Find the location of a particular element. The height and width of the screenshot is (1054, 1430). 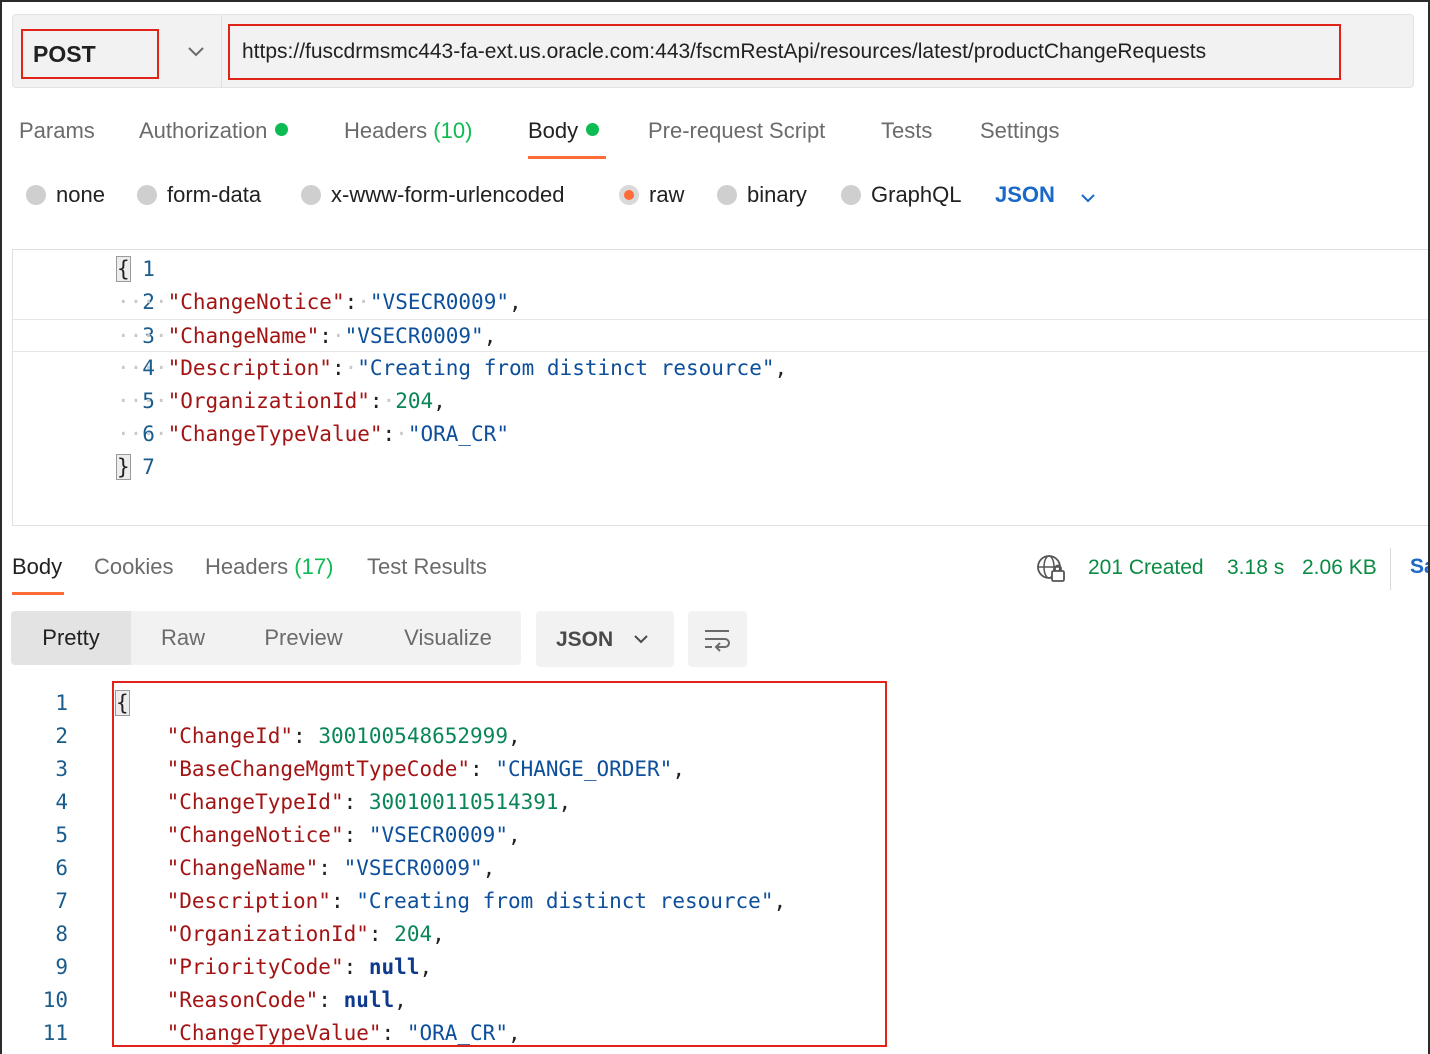

line-number: 9 is located at coordinates (61, 967).